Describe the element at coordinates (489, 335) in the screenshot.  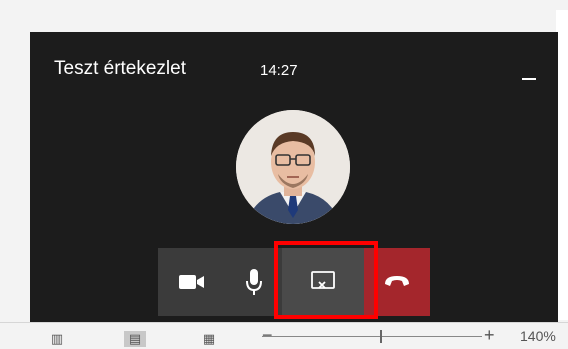
I see `zoom-in-button: +` at that location.